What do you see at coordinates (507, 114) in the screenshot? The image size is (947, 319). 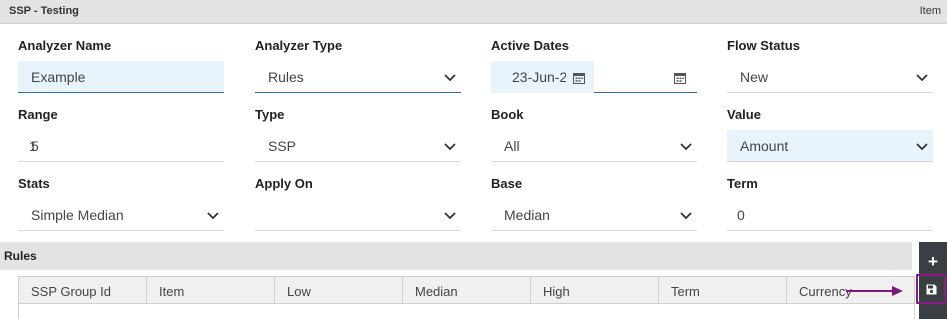 I see `book-label: Book` at bounding box center [507, 114].